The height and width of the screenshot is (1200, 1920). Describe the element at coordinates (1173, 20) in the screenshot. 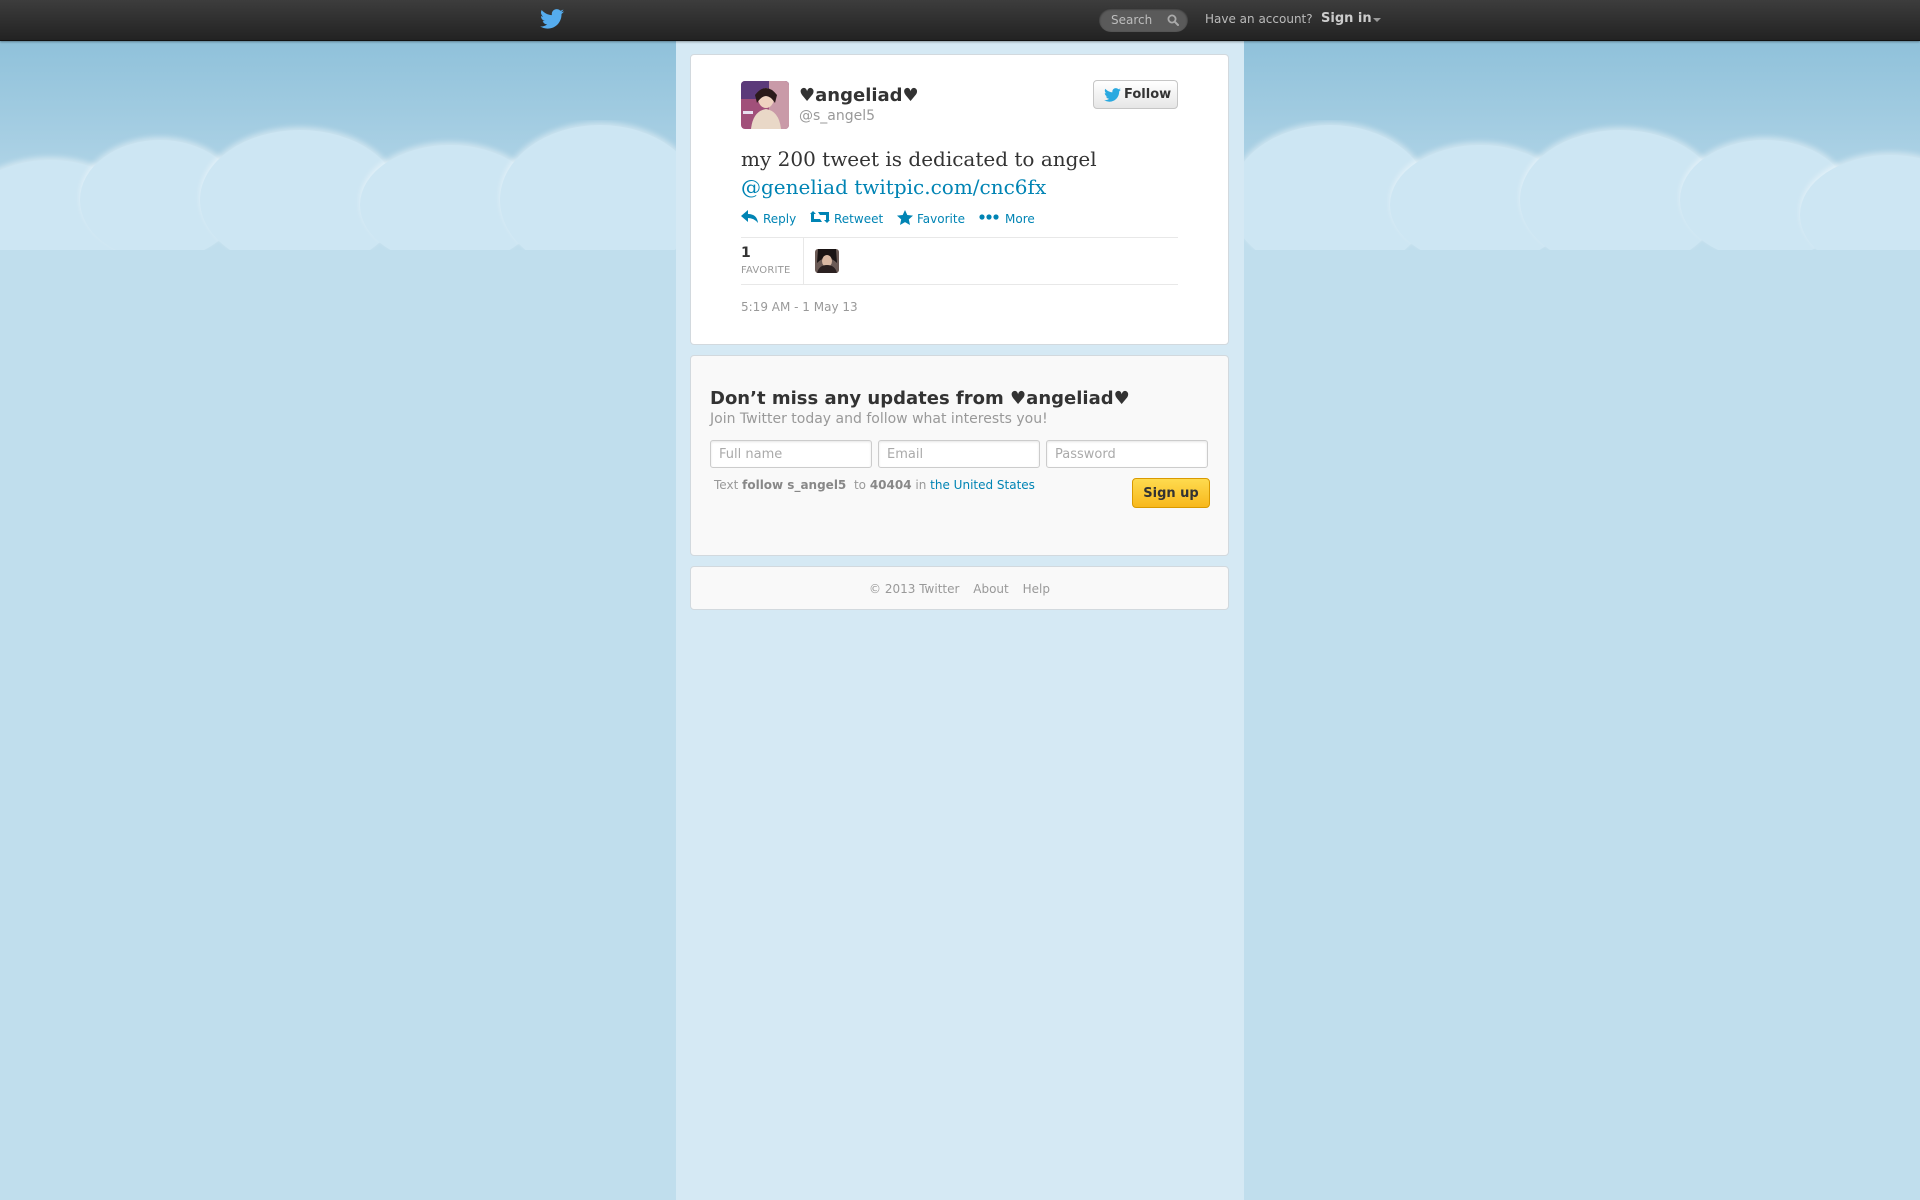

I see `search-icon` at that location.